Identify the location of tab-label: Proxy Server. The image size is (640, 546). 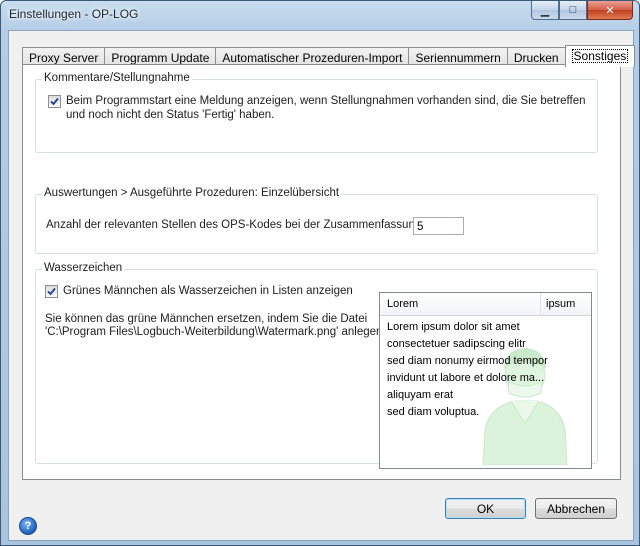
(64, 58).